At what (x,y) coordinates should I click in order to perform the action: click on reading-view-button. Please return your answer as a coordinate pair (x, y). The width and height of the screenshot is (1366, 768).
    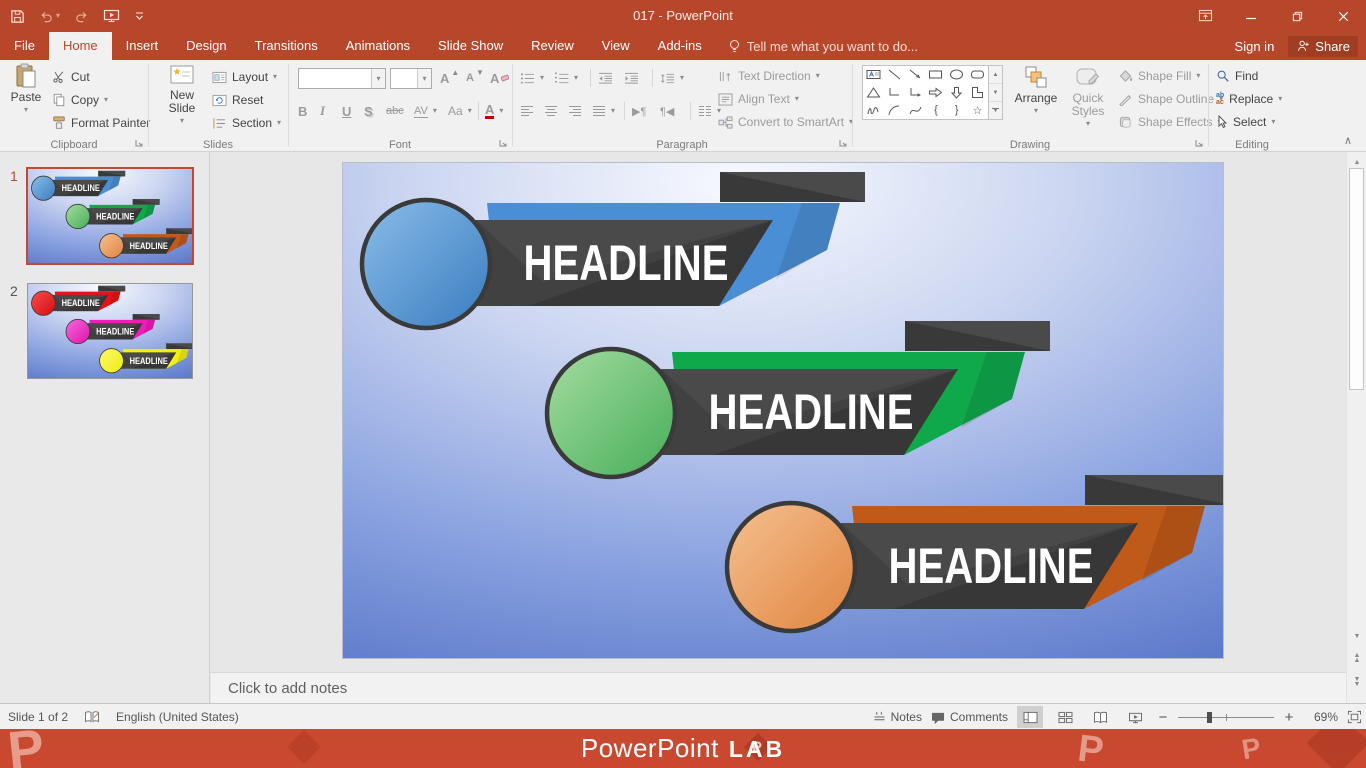
    Looking at the image, I should click on (1100, 717).